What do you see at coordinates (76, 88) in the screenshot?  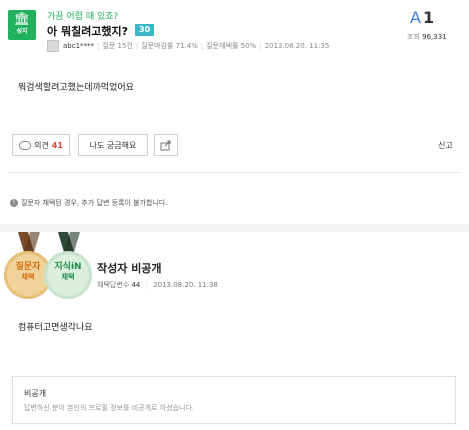 I see `question-body: 뭐검색할려고했는데까먹었어요` at bounding box center [76, 88].